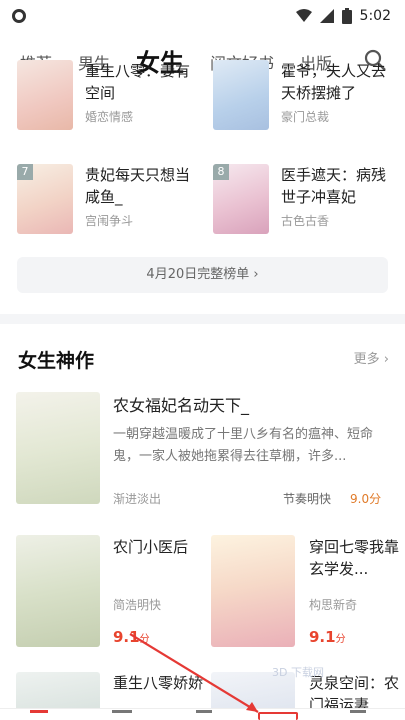 The height and width of the screenshot is (720, 405). Describe the element at coordinates (366, 499) in the screenshot. I see `featured-book-score: 9.0分` at that location.